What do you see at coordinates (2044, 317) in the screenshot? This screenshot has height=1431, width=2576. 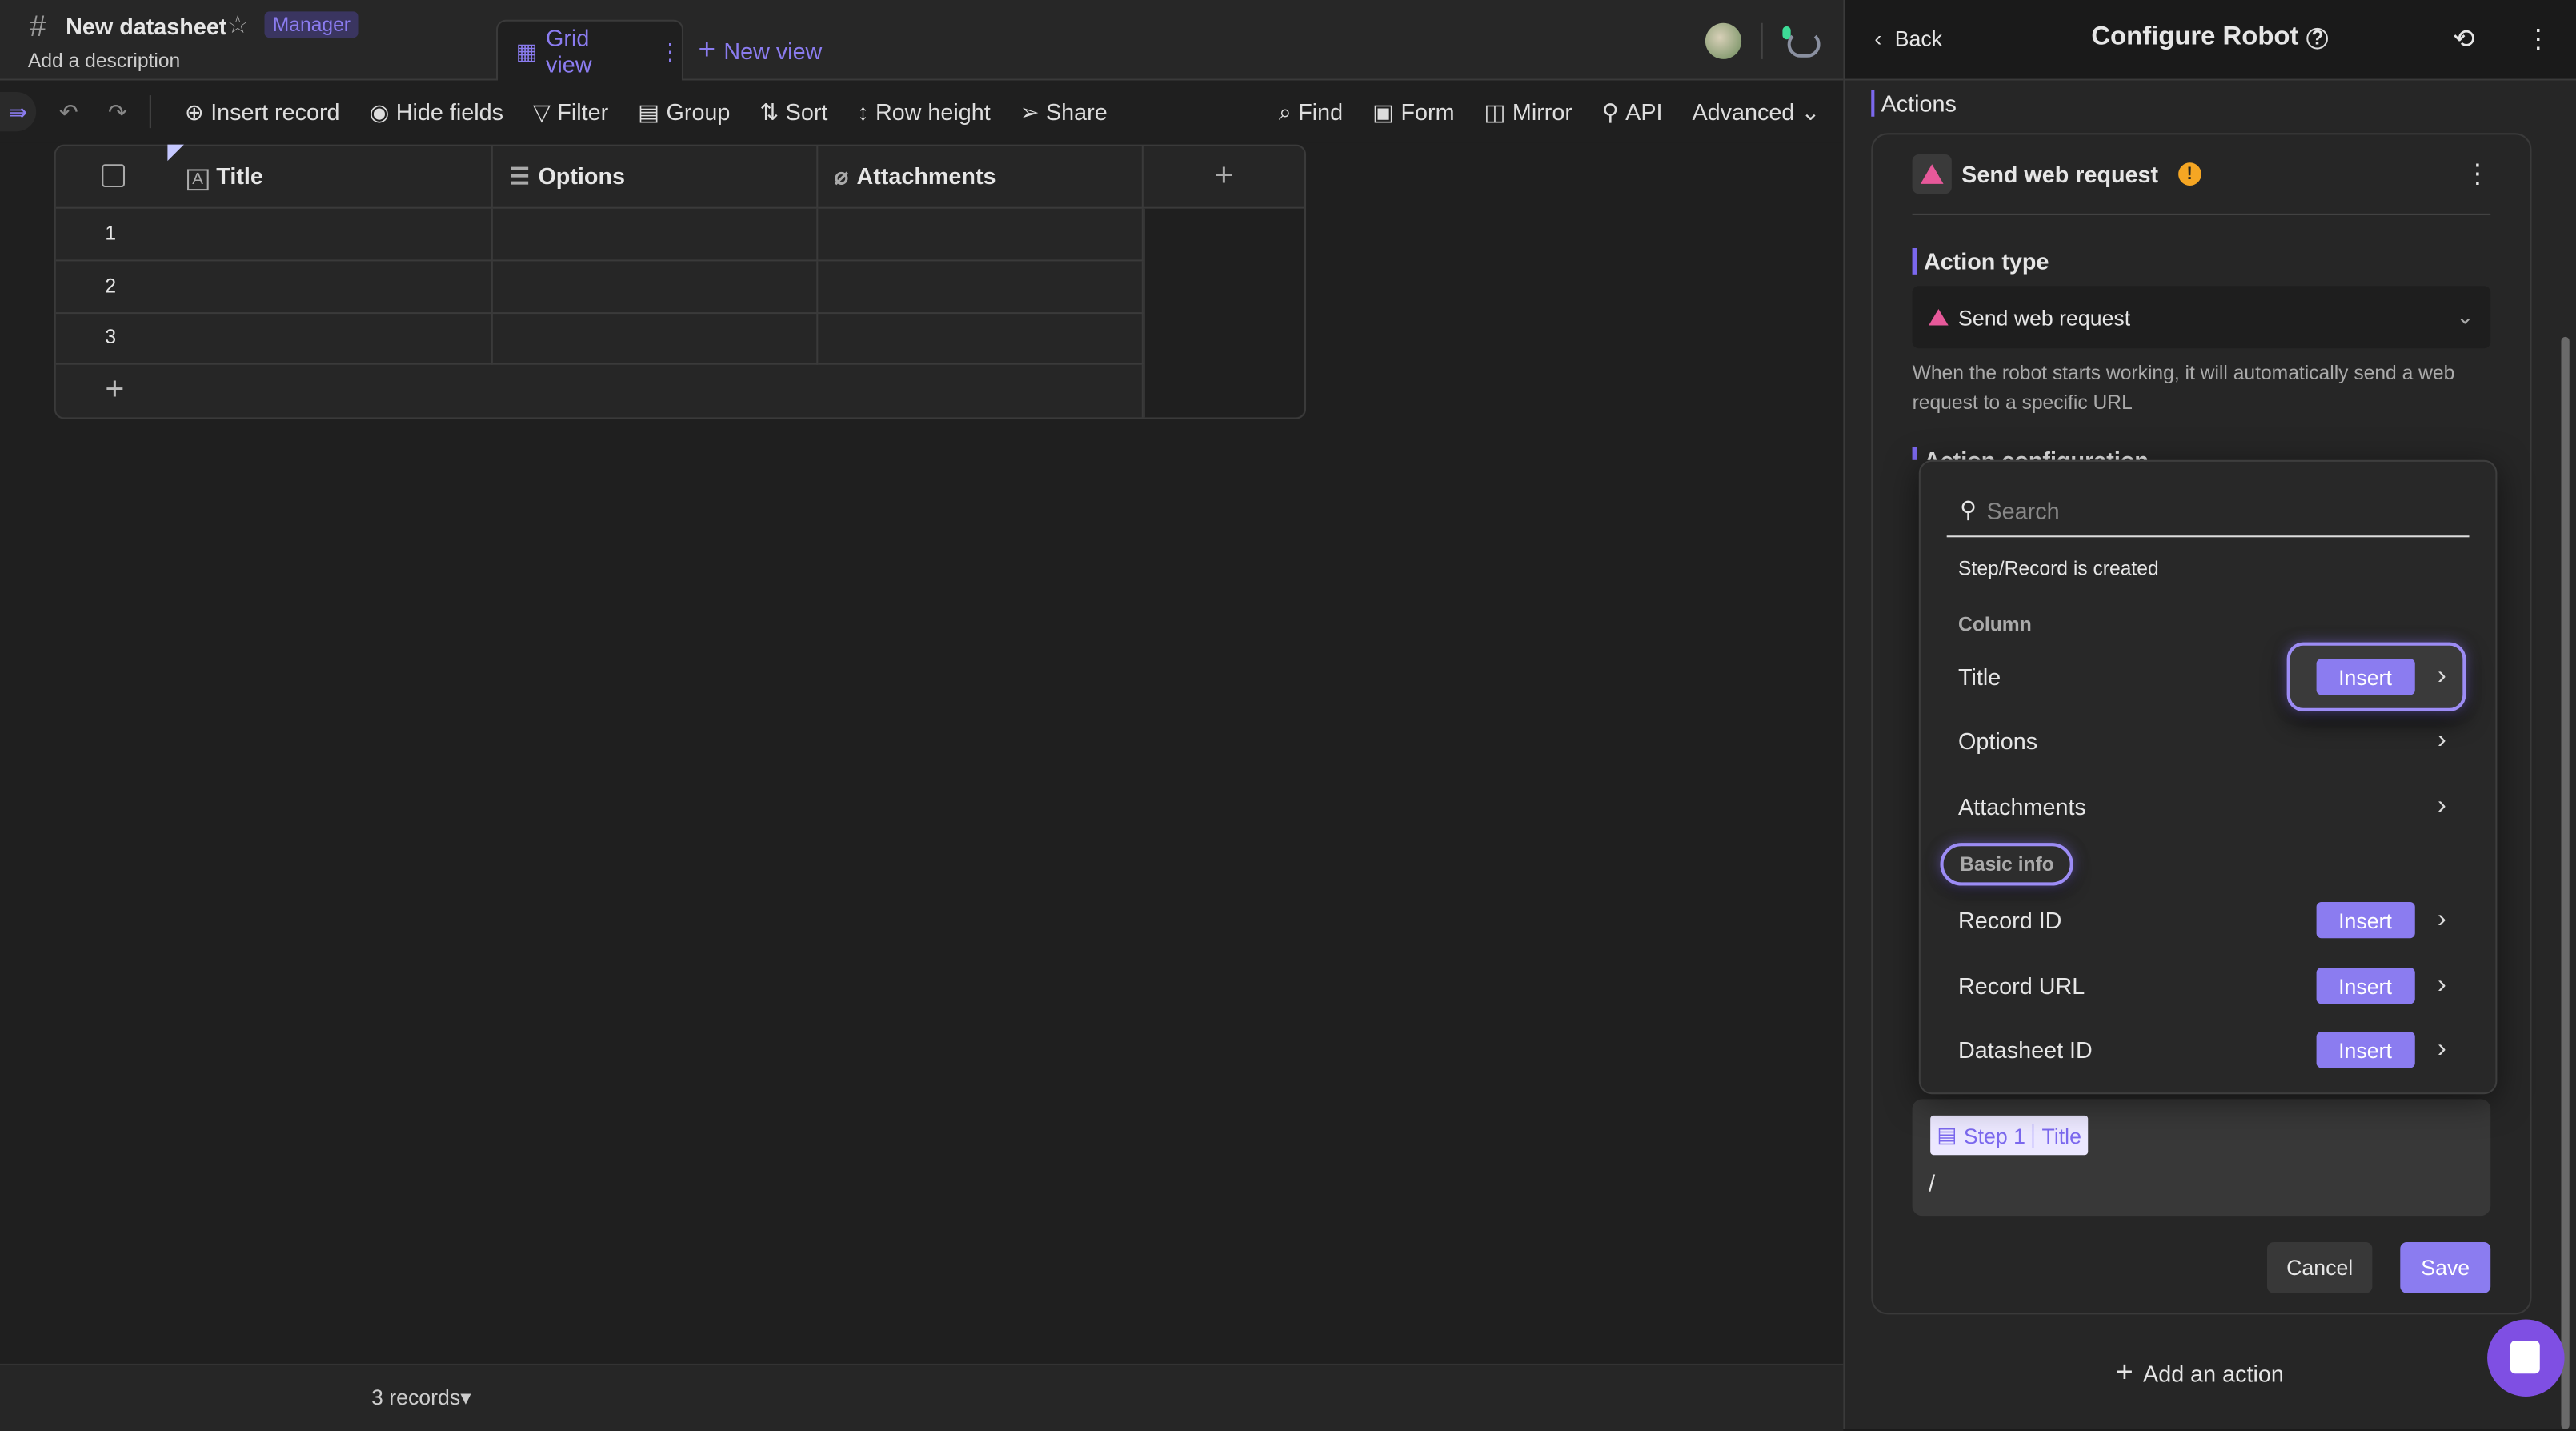 I see `selected-value: Send web request` at bounding box center [2044, 317].